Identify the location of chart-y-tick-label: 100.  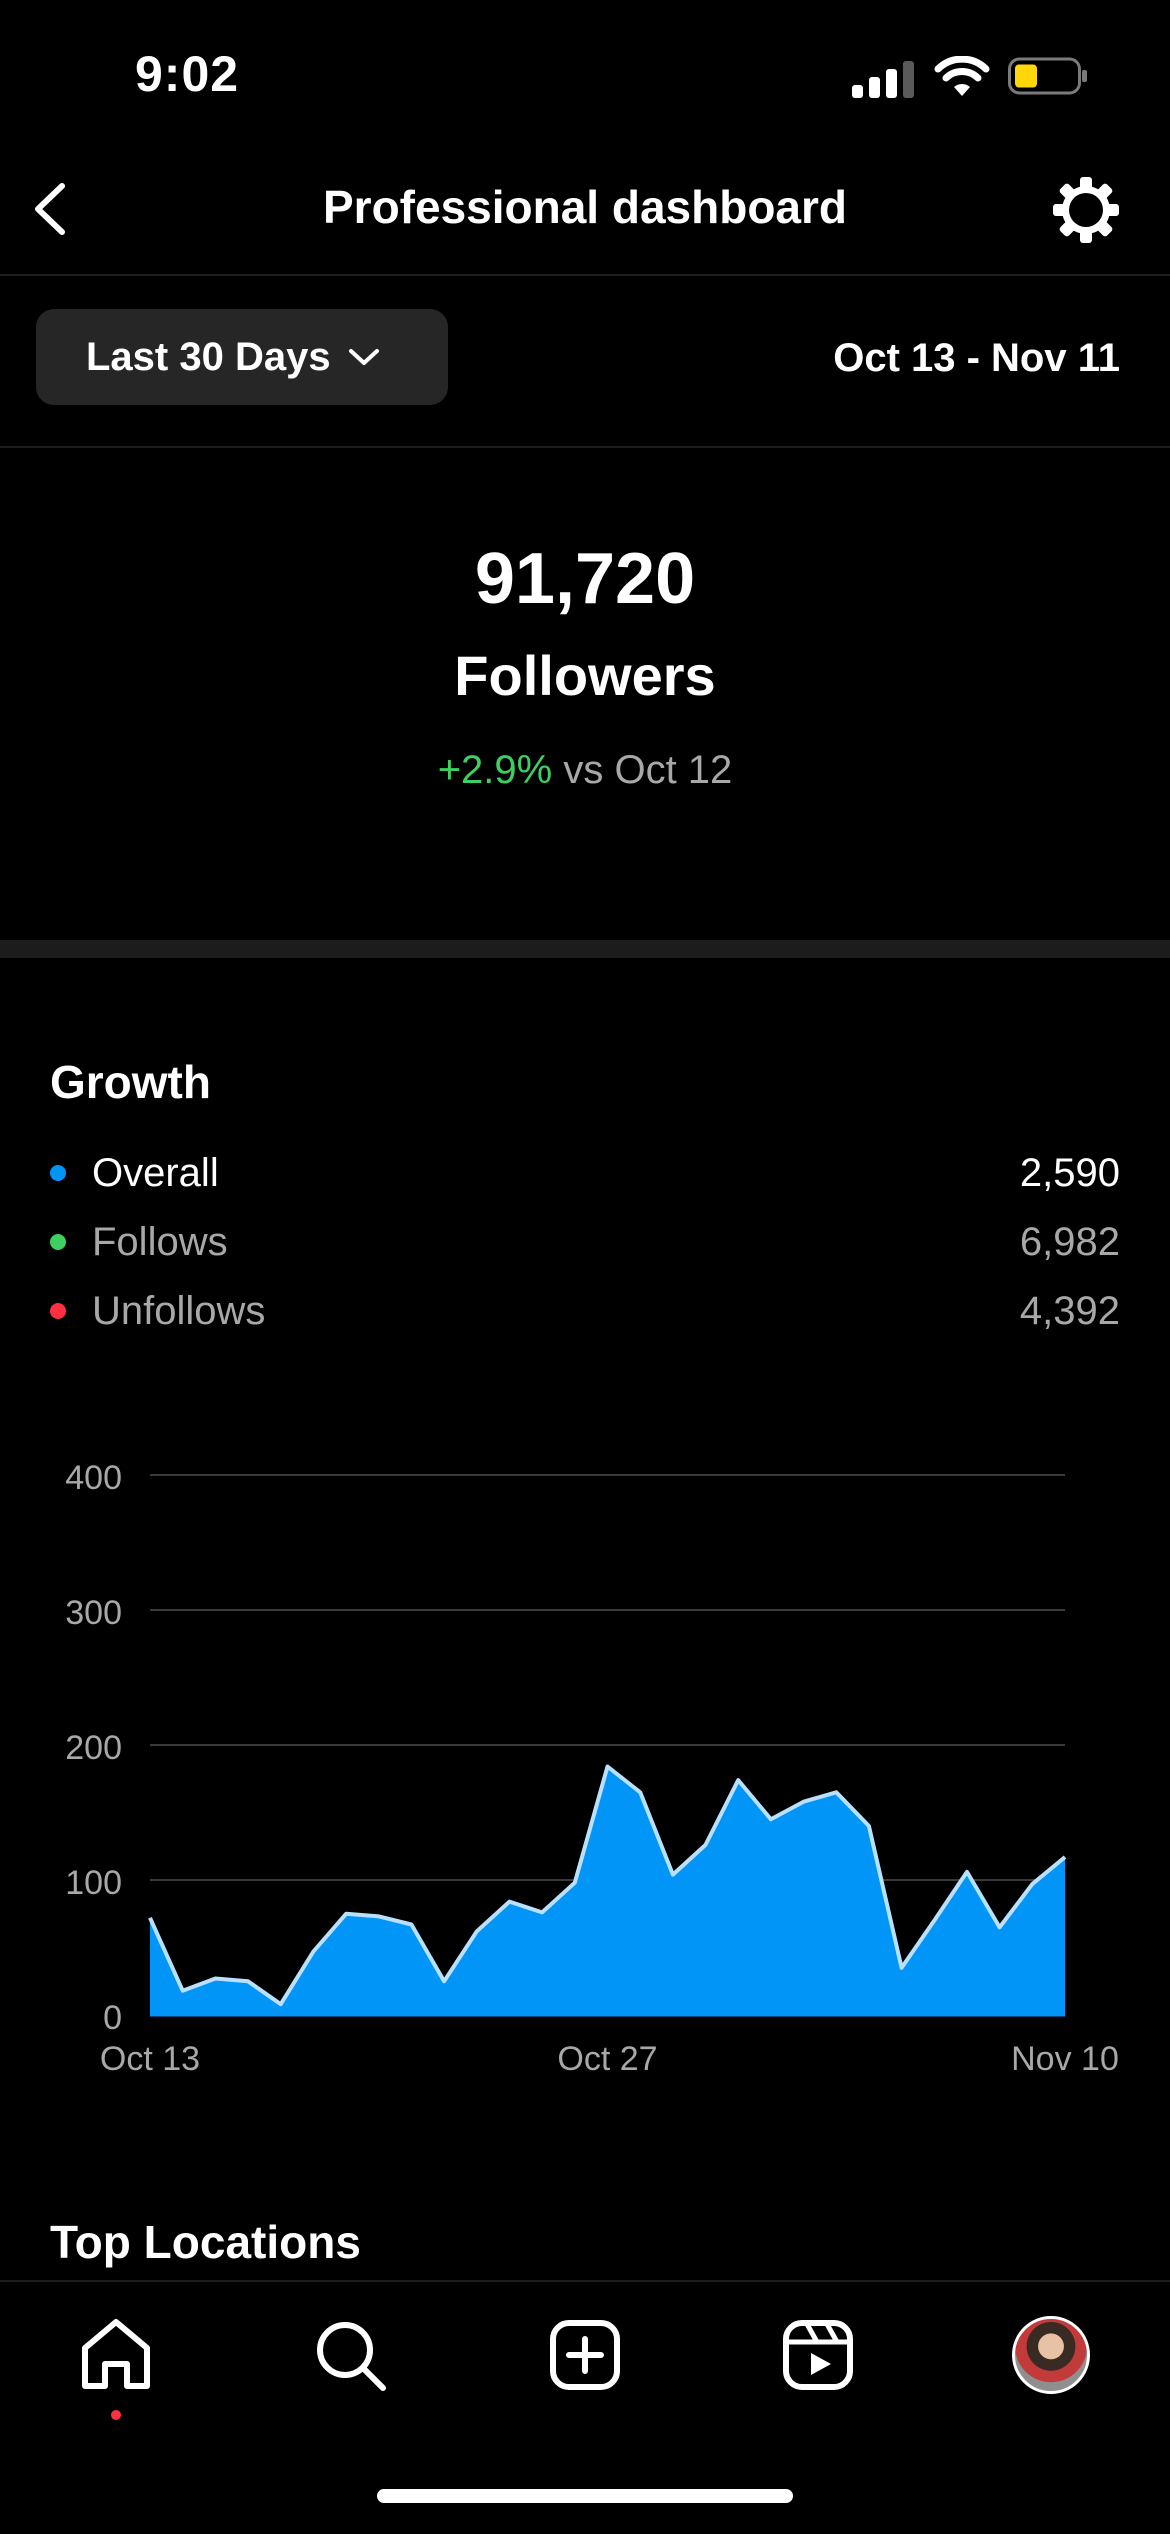
(93, 1883).